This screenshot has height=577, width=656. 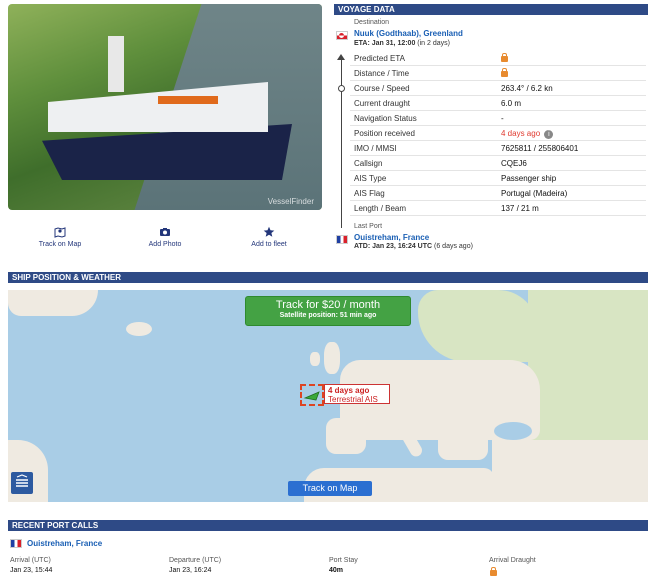 I want to click on atd-text: ATD: Jan 23, 16:24 UTC (6 days ago), so click(x=413, y=246).